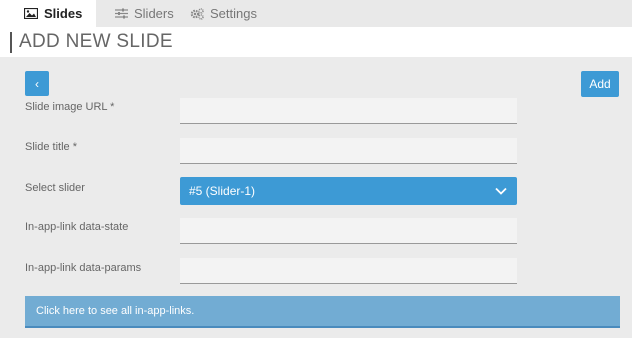  I want to click on gears-icon, so click(197, 13).